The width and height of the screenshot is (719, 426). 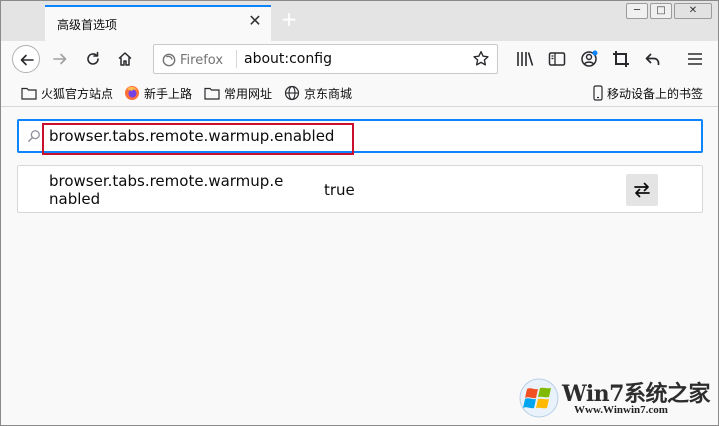 What do you see at coordinates (655, 93) in the screenshot?
I see `bookmark-label: 移动设备上的书签` at bounding box center [655, 93].